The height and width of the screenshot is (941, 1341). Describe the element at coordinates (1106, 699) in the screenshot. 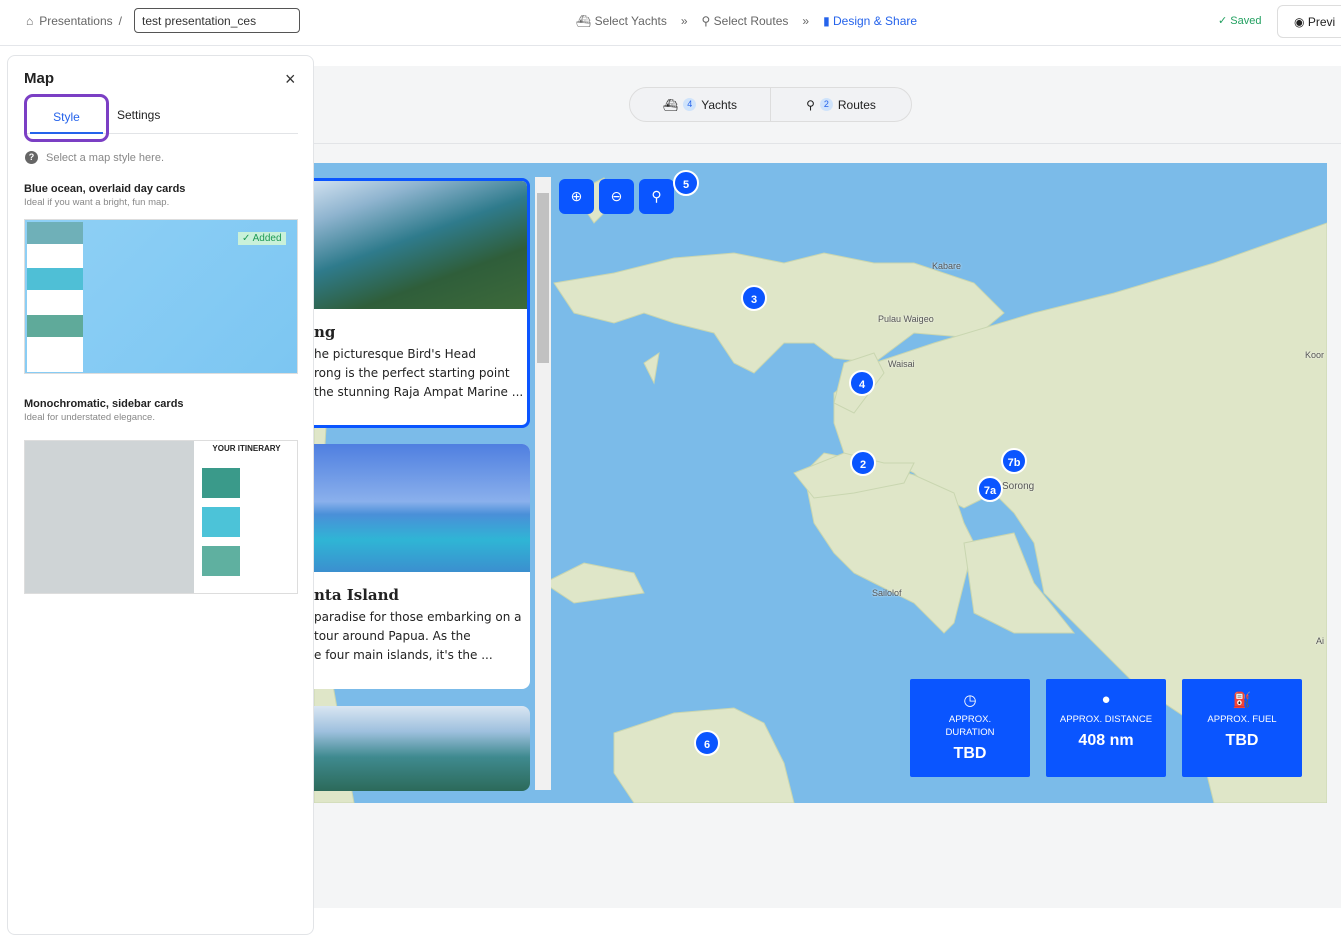

I see `pin-icon: ●` at that location.